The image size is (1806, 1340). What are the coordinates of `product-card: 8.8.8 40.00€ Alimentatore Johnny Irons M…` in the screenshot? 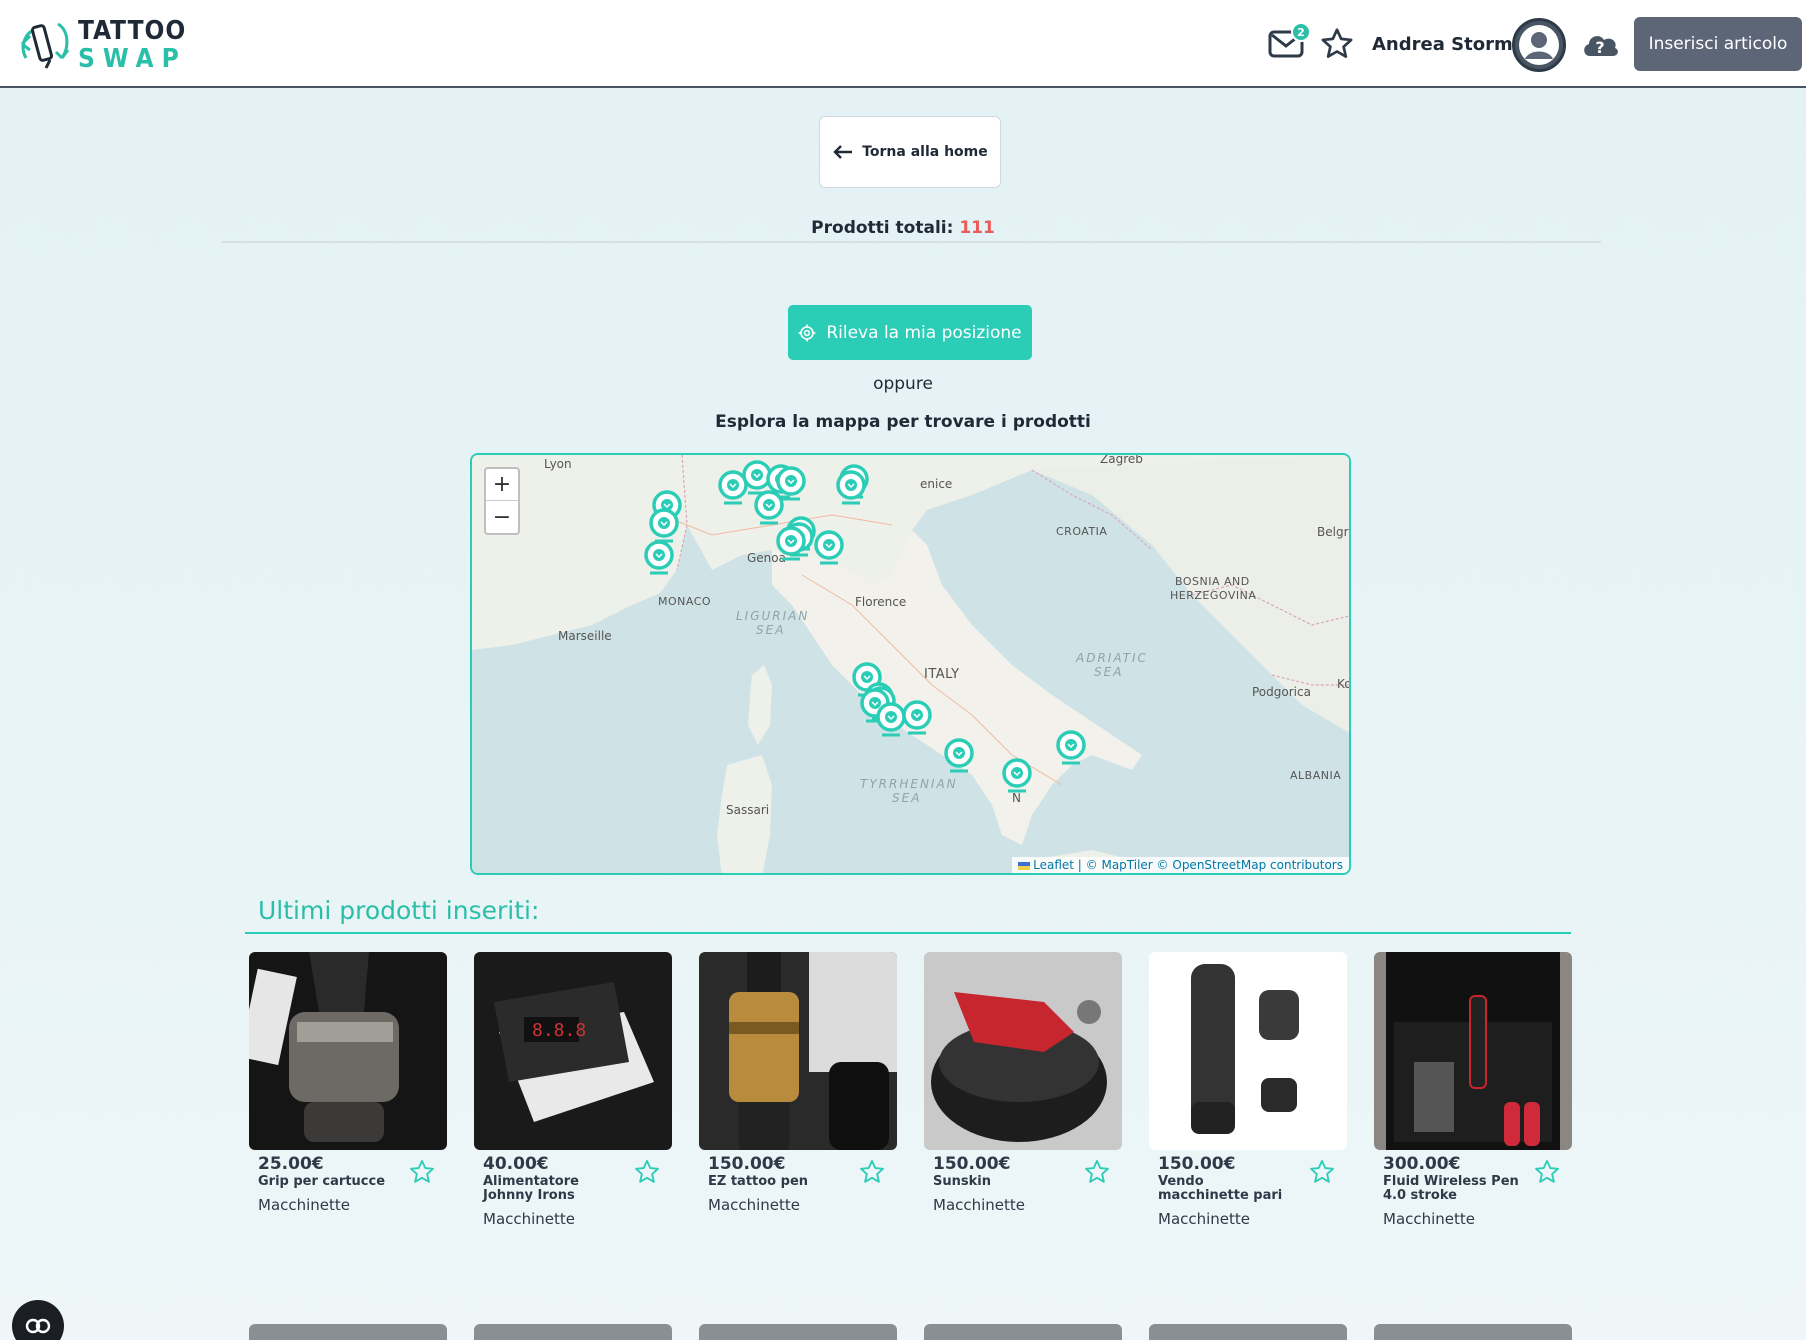 It's located at (573, 1090).